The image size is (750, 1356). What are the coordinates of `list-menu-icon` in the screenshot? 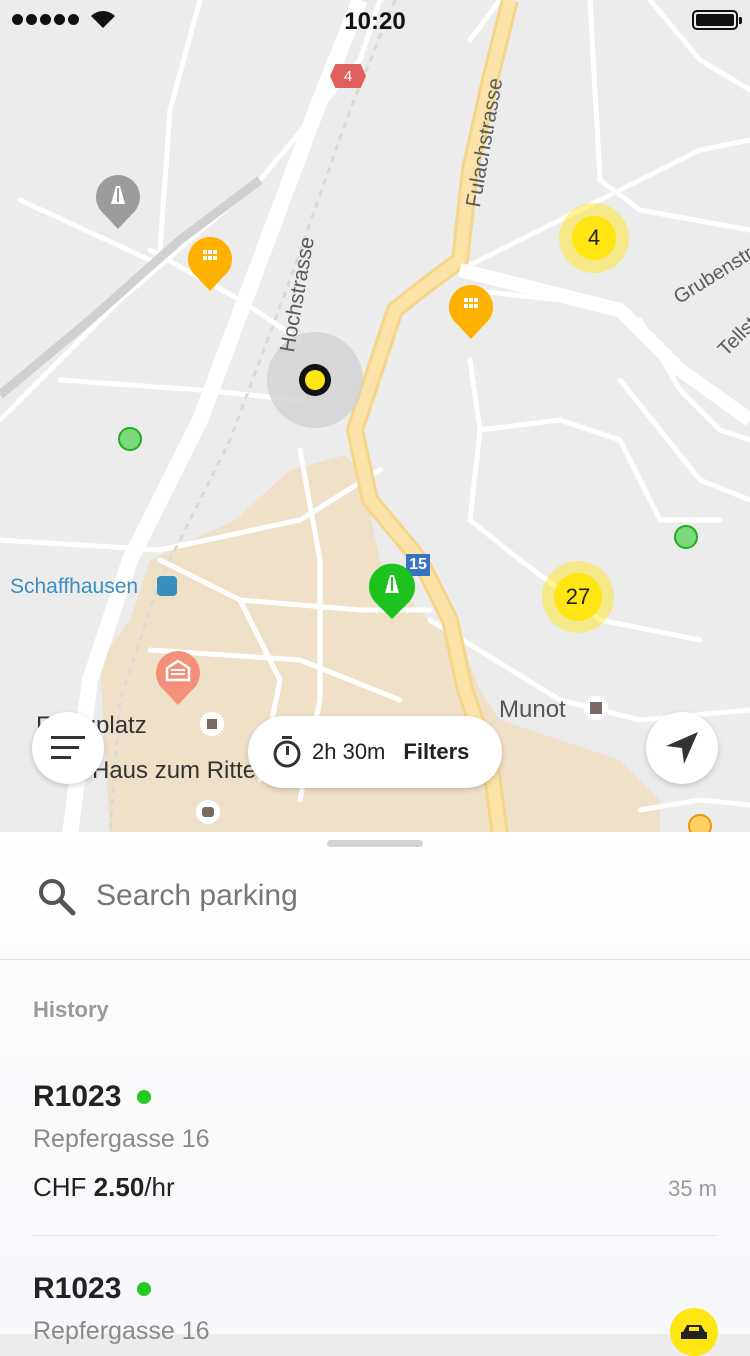 It's located at (68, 747).